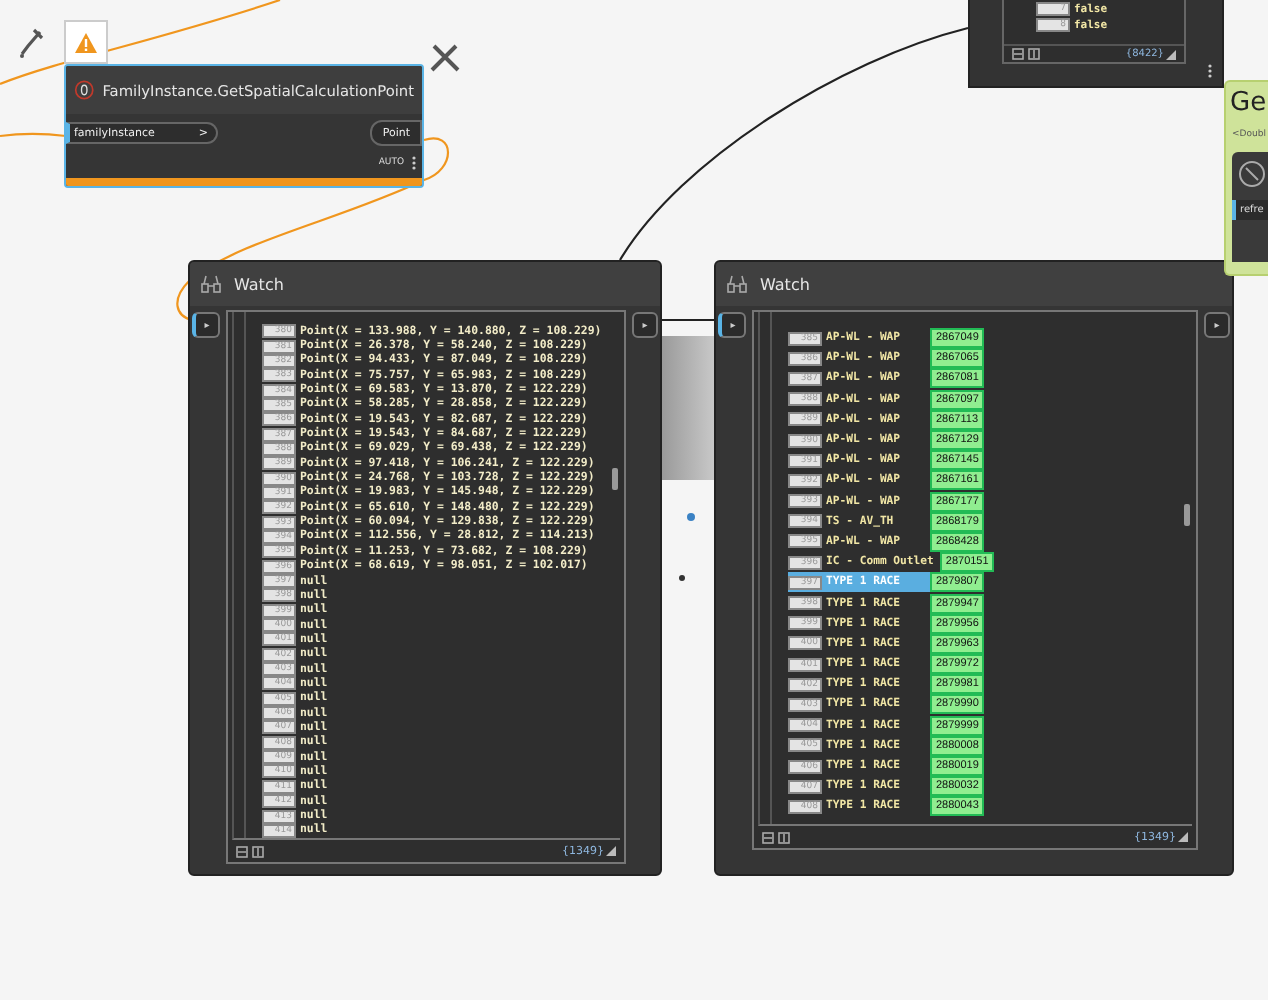 The image size is (1268, 1000). Describe the element at coordinates (86, 42) in the screenshot. I see `warning-icon` at that location.